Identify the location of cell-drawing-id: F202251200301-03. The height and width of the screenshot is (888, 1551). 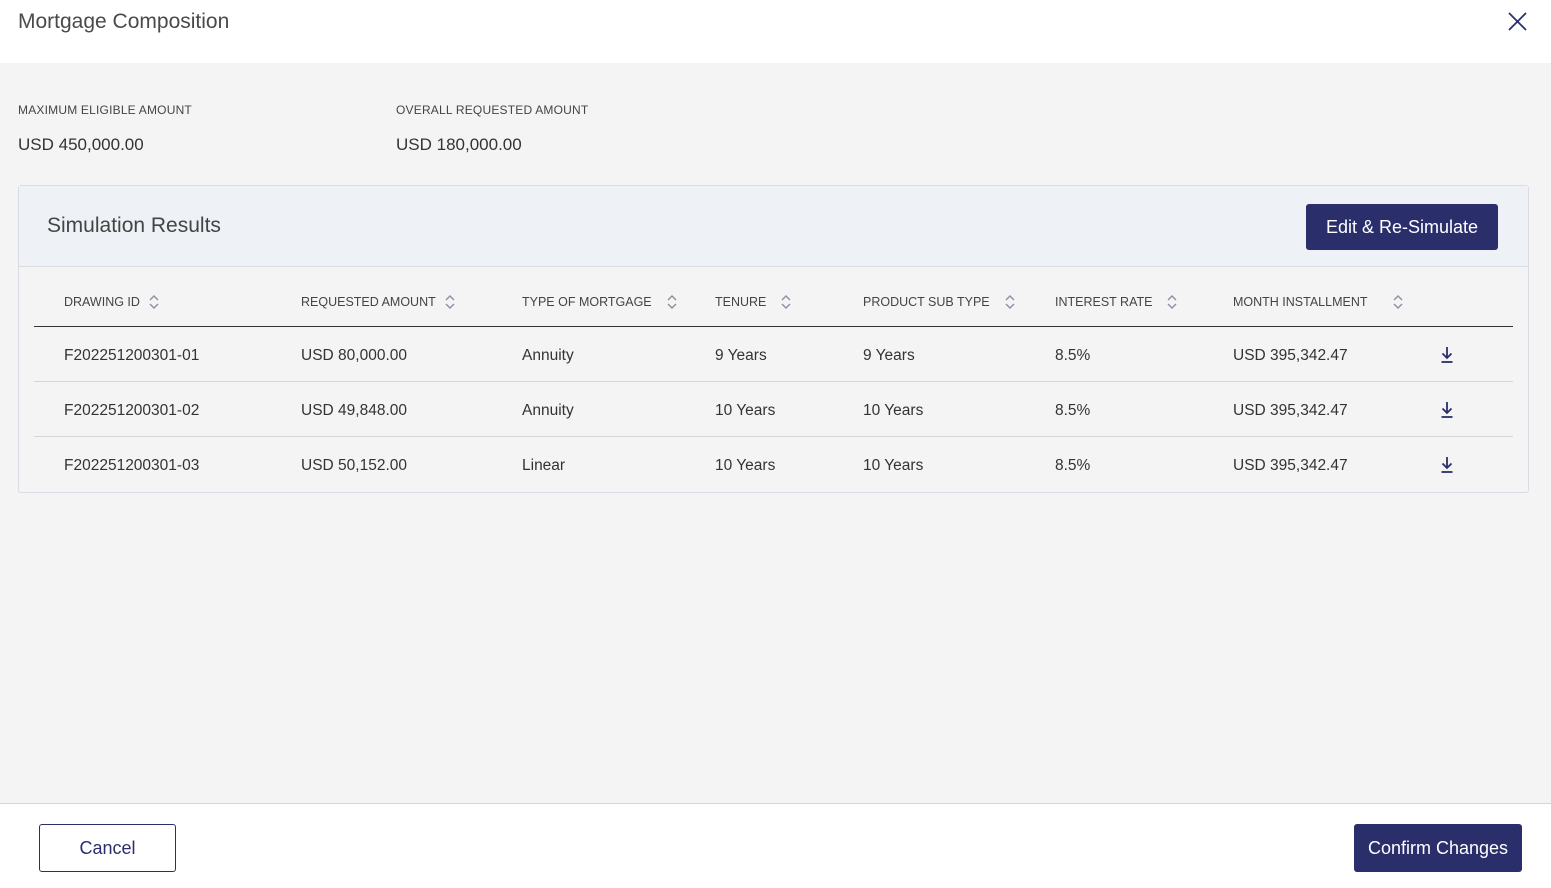
(132, 465).